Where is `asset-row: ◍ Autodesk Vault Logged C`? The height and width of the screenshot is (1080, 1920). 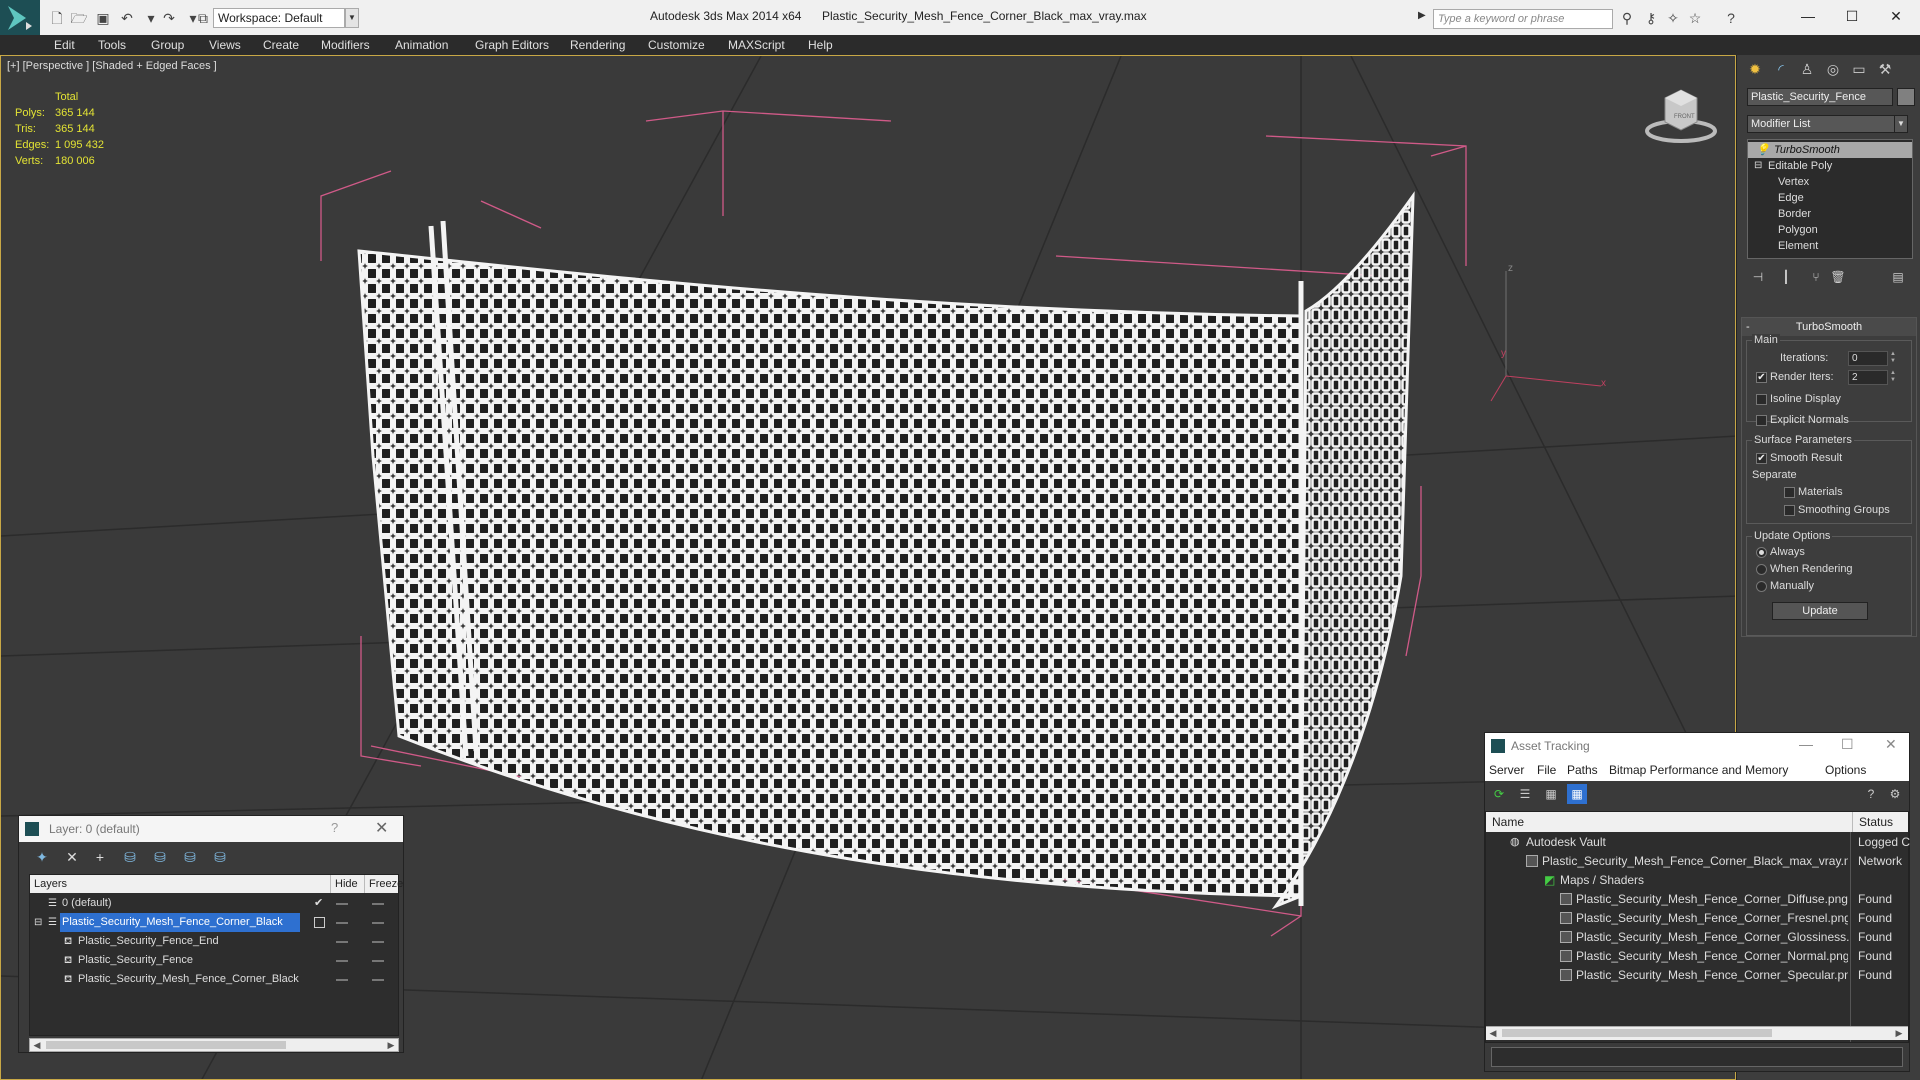
asset-row: ◍ Autodesk Vault Logged C is located at coordinates (1698, 842).